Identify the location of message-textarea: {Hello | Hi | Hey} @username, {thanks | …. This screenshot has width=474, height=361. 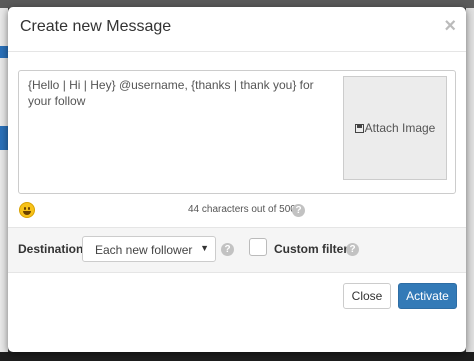
(178, 93).